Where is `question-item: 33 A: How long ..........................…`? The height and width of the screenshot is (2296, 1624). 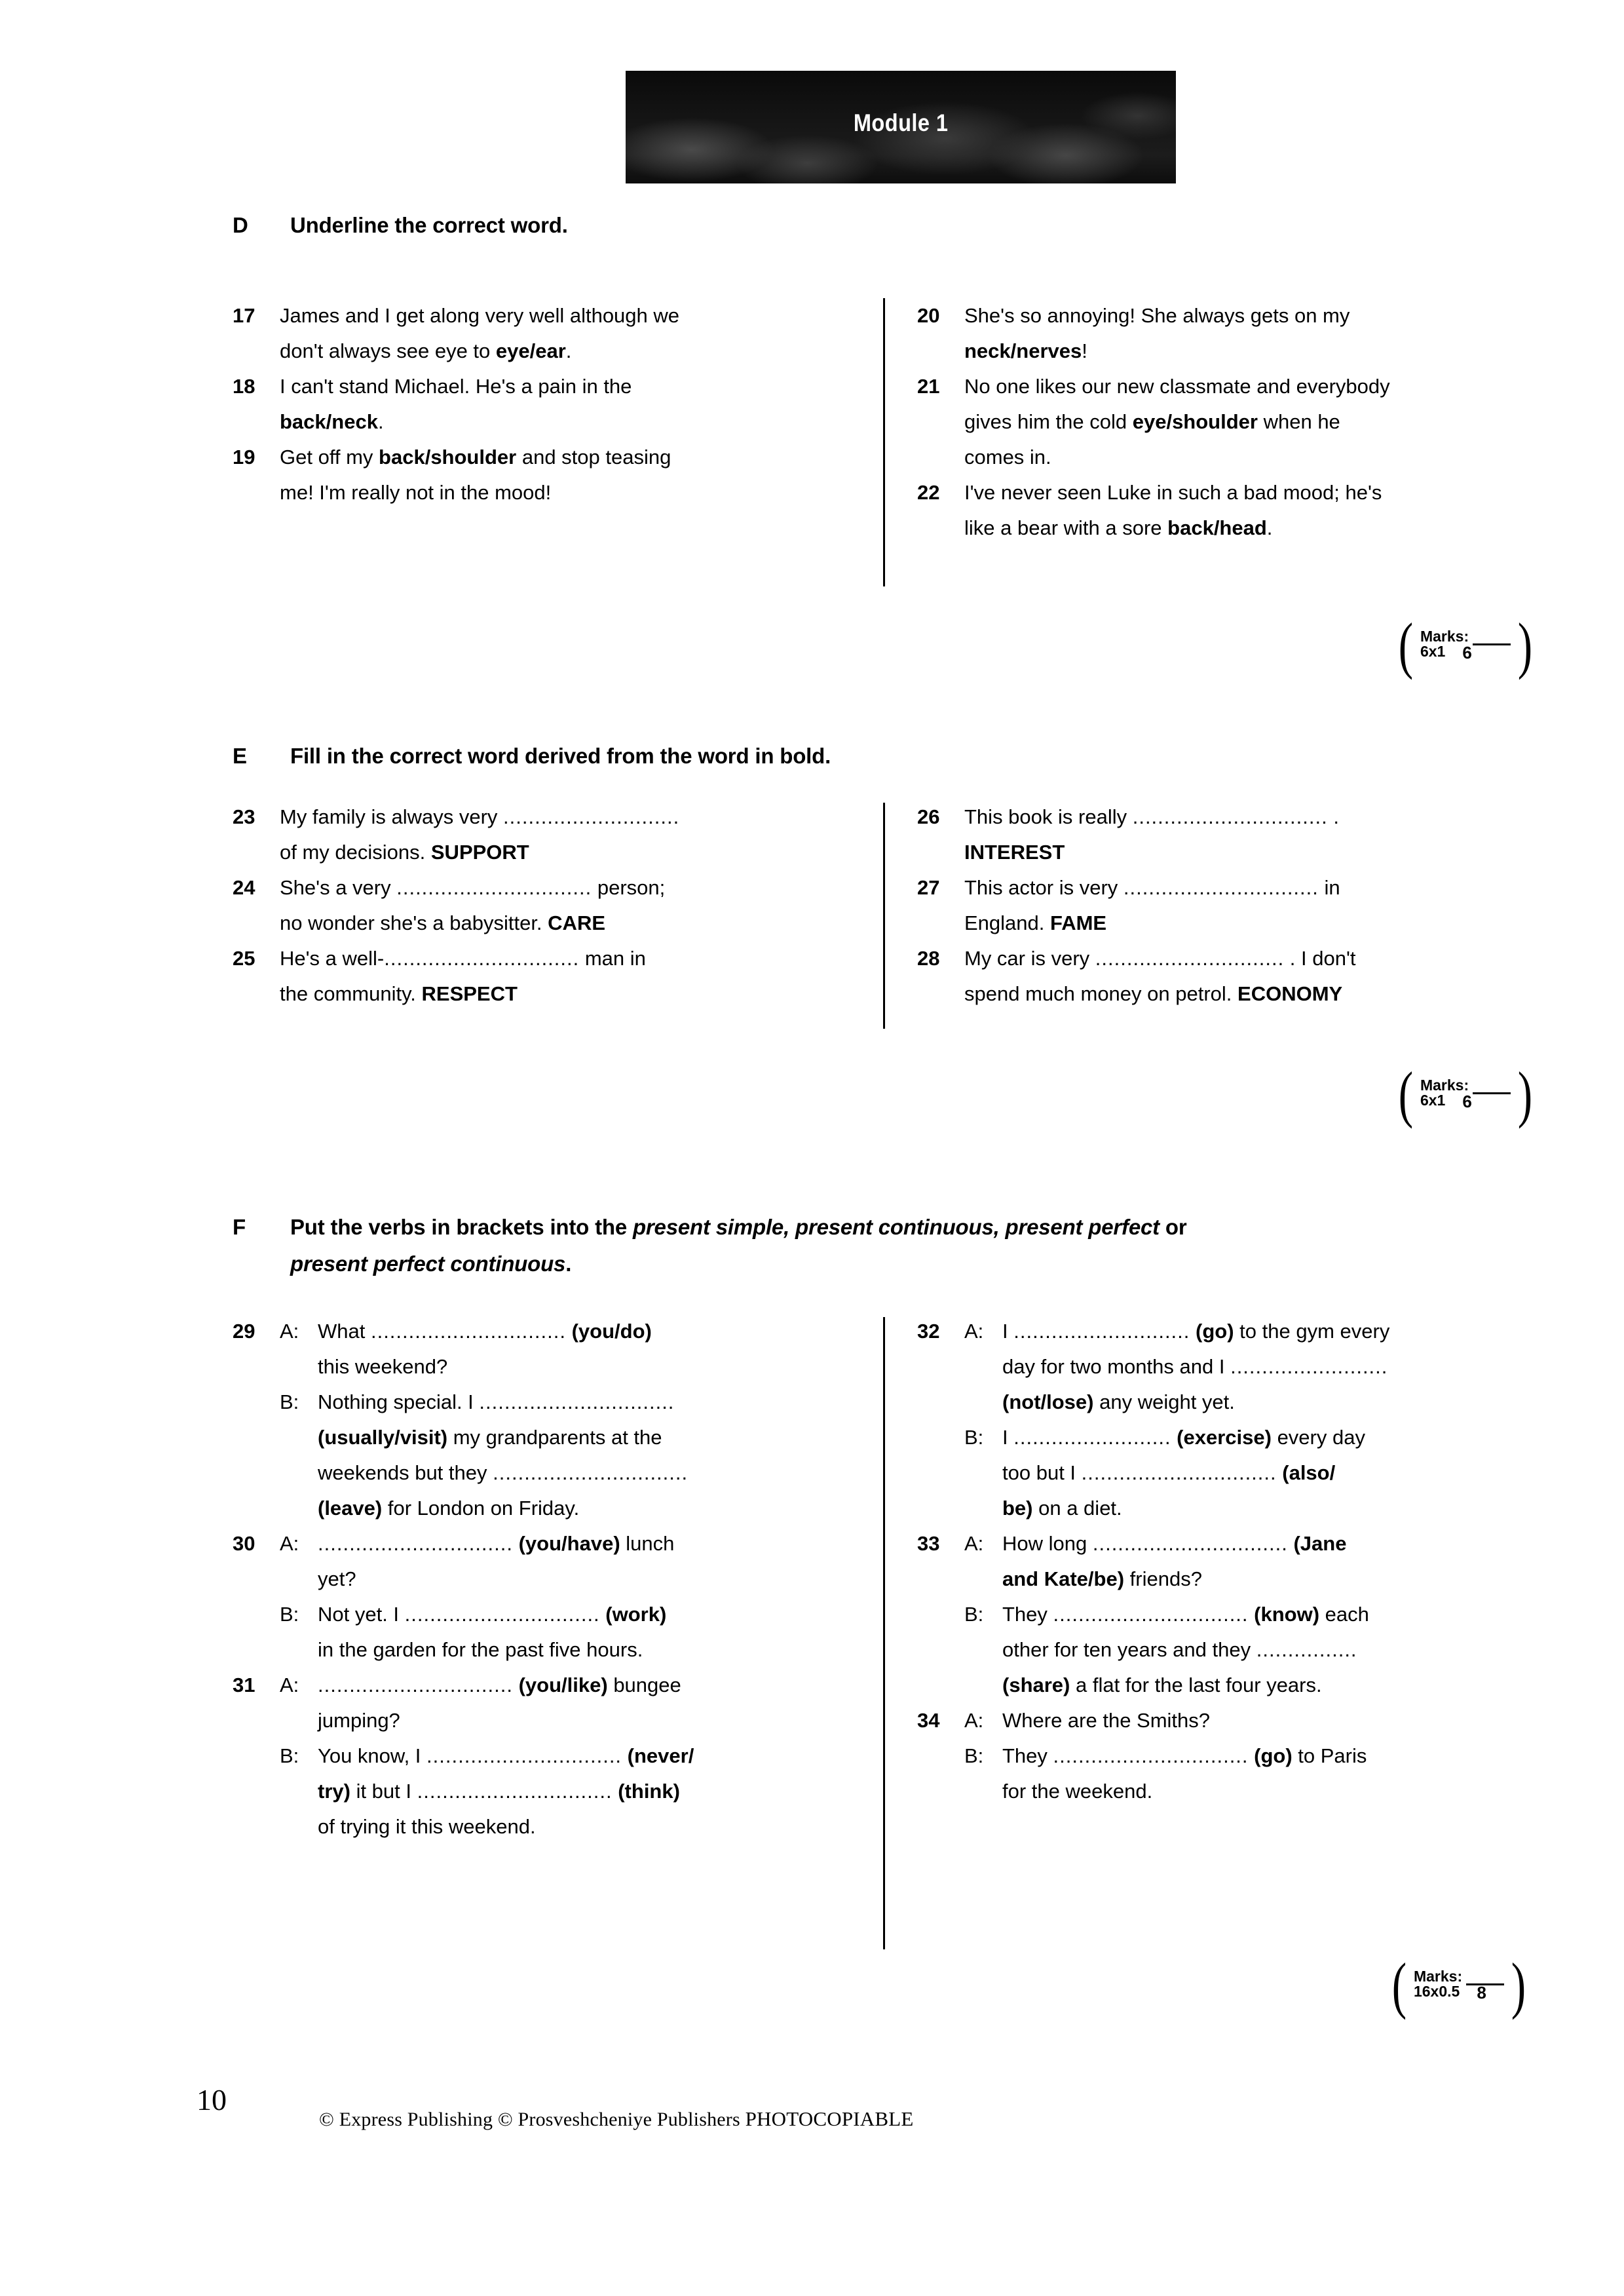 question-item: 33 A: How long ..........................… is located at coordinates (1248, 1614).